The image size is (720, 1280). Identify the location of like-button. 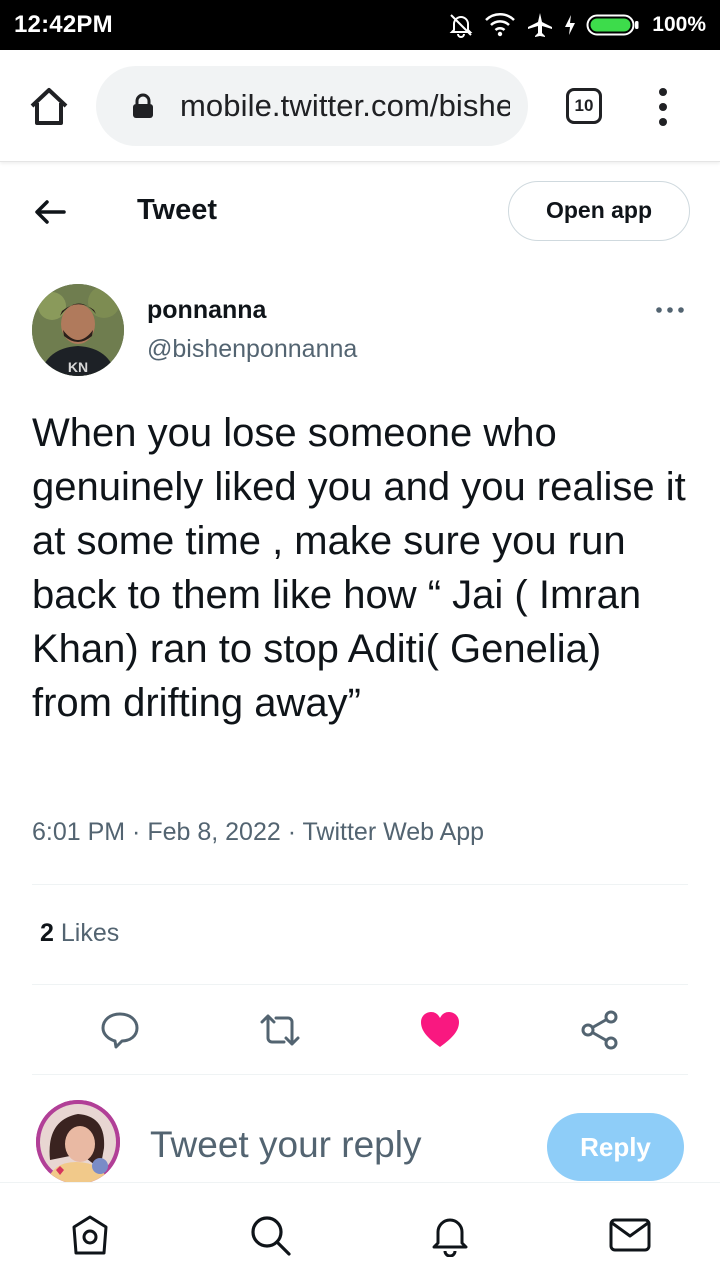
(440, 1030).